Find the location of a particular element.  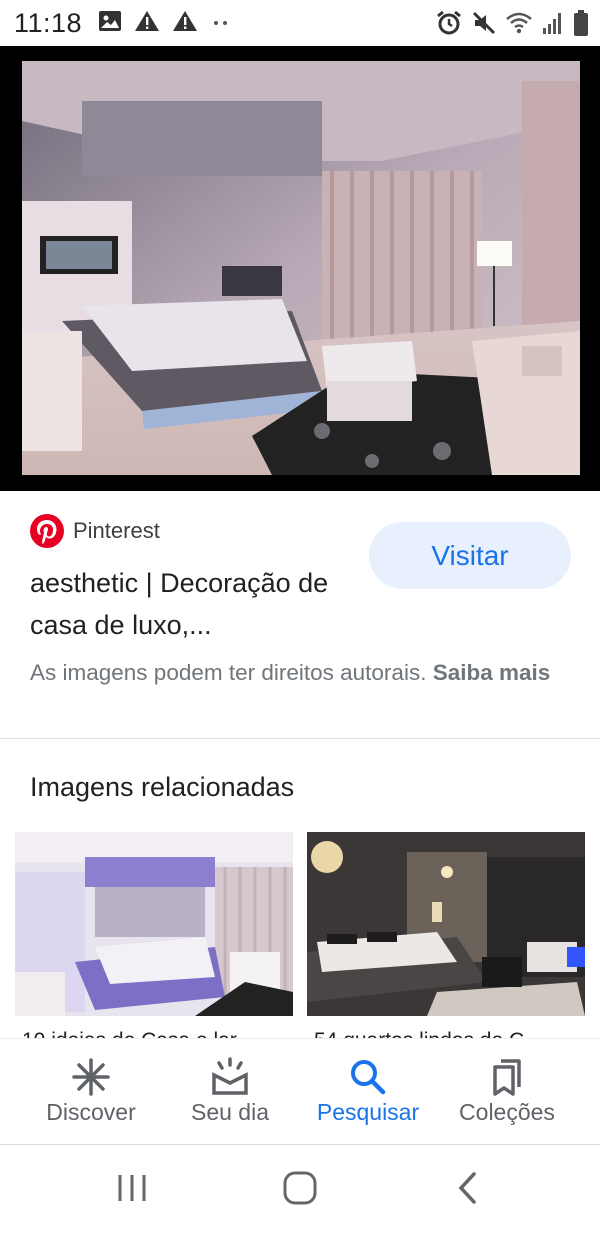

nav-pesquisar: Pesquisar is located at coordinates (368, 1092).